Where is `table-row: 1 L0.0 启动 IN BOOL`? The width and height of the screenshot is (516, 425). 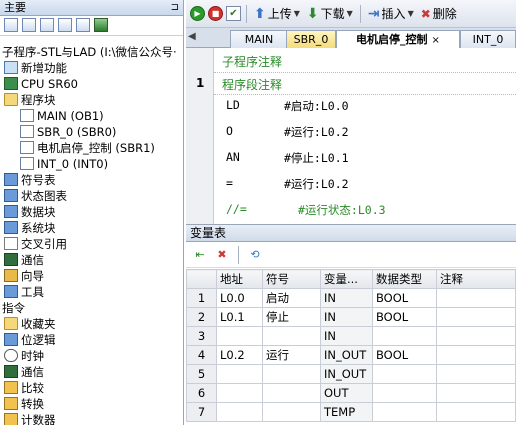 table-row: 1 L0.0 启动 IN BOOL is located at coordinates (351, 298).